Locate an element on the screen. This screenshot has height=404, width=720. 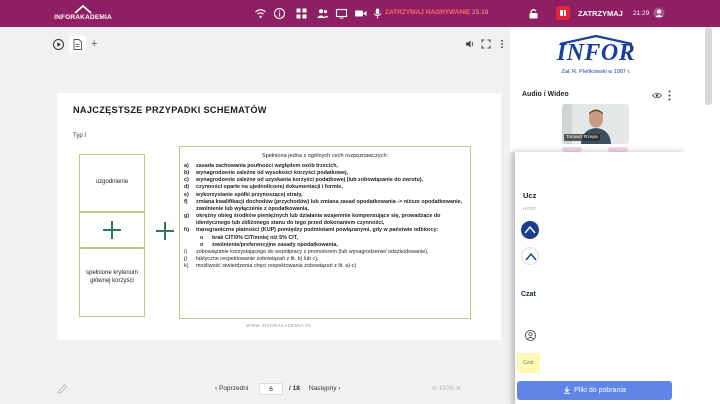
recording-status: ZATRZYMAJ NAGRYWANIE 25:19 is located at coordinates (436, 12).